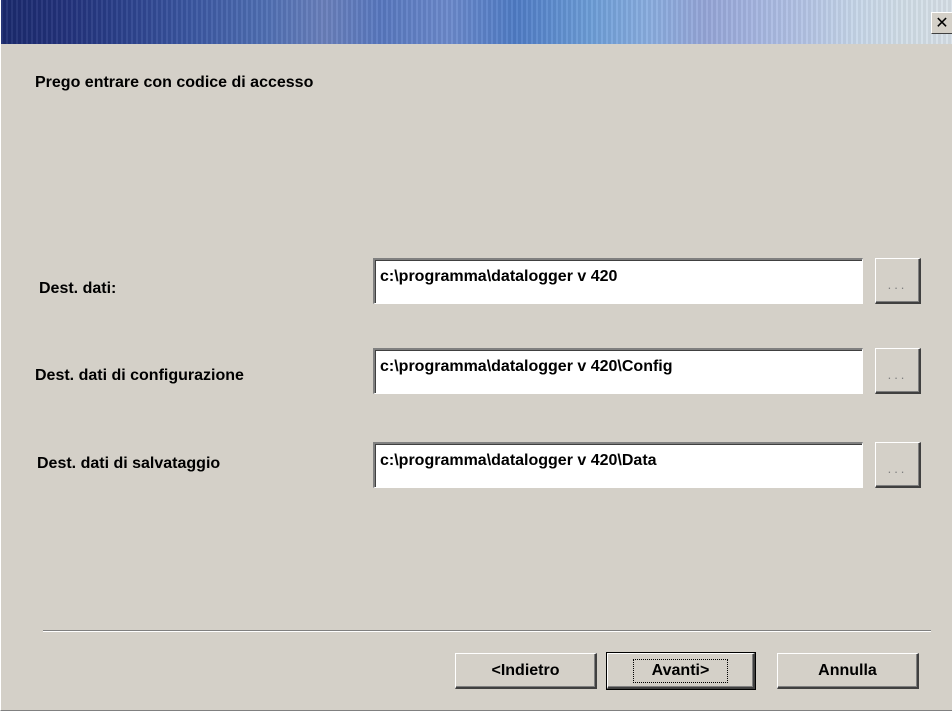 Image resolution: width=952 pixels, height=711 pixels. I want to click on page-heading: Prego entrare con codice di accesso, so click(174, 82).